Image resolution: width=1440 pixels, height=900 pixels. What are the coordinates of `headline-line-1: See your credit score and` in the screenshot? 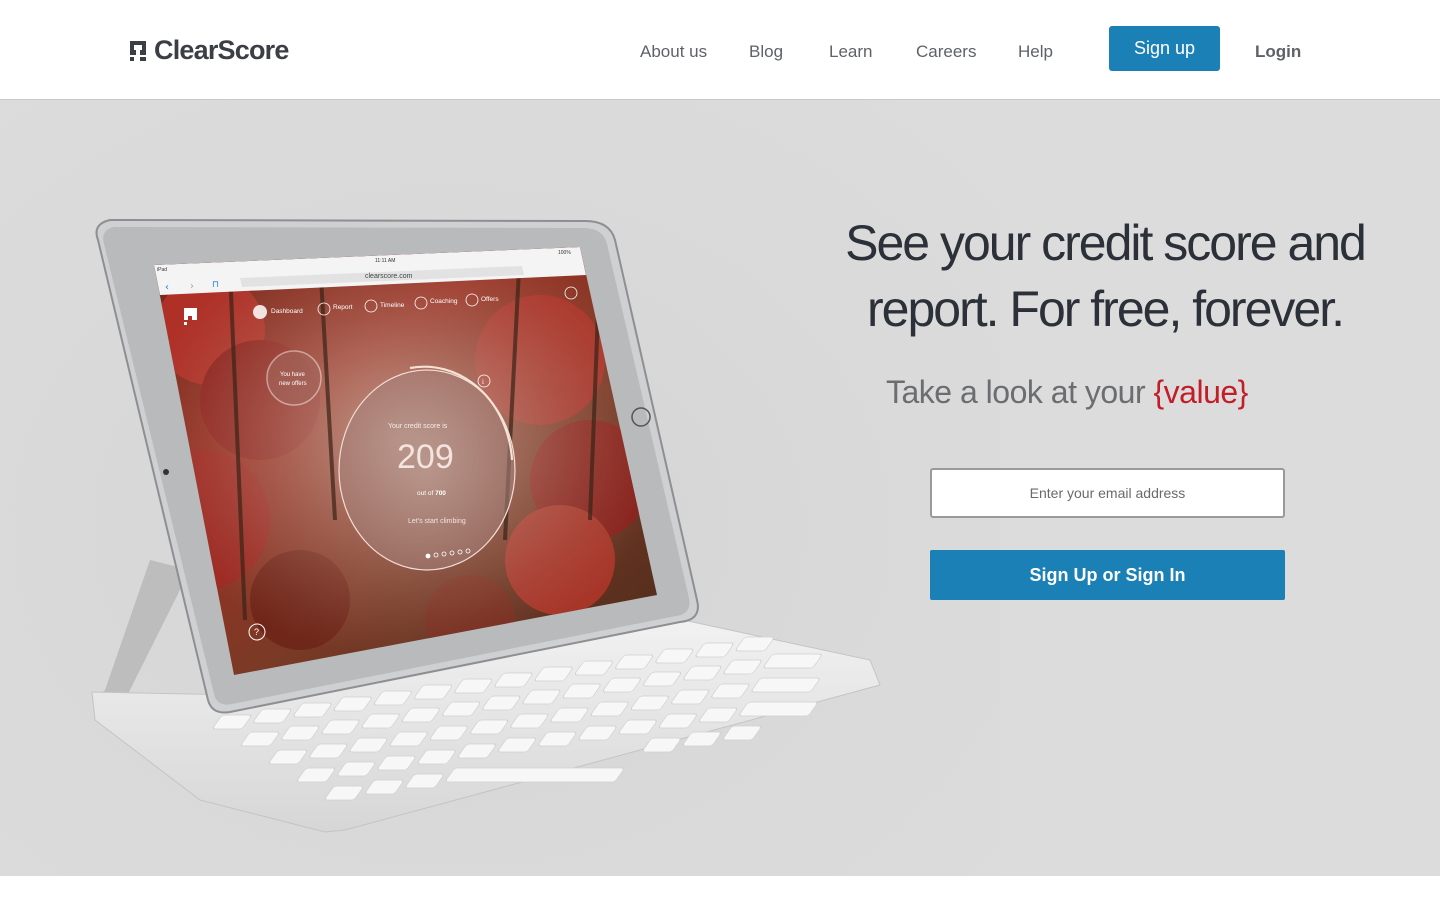 It's located at (1106, 243).